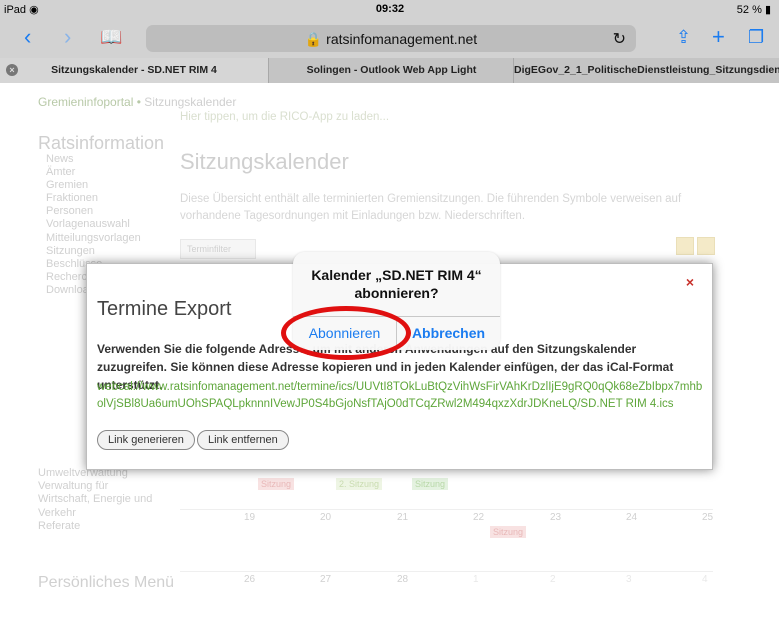 This screenshot has height=632, width=779. I want to click on calendar-day: 27, so click(326, 579).